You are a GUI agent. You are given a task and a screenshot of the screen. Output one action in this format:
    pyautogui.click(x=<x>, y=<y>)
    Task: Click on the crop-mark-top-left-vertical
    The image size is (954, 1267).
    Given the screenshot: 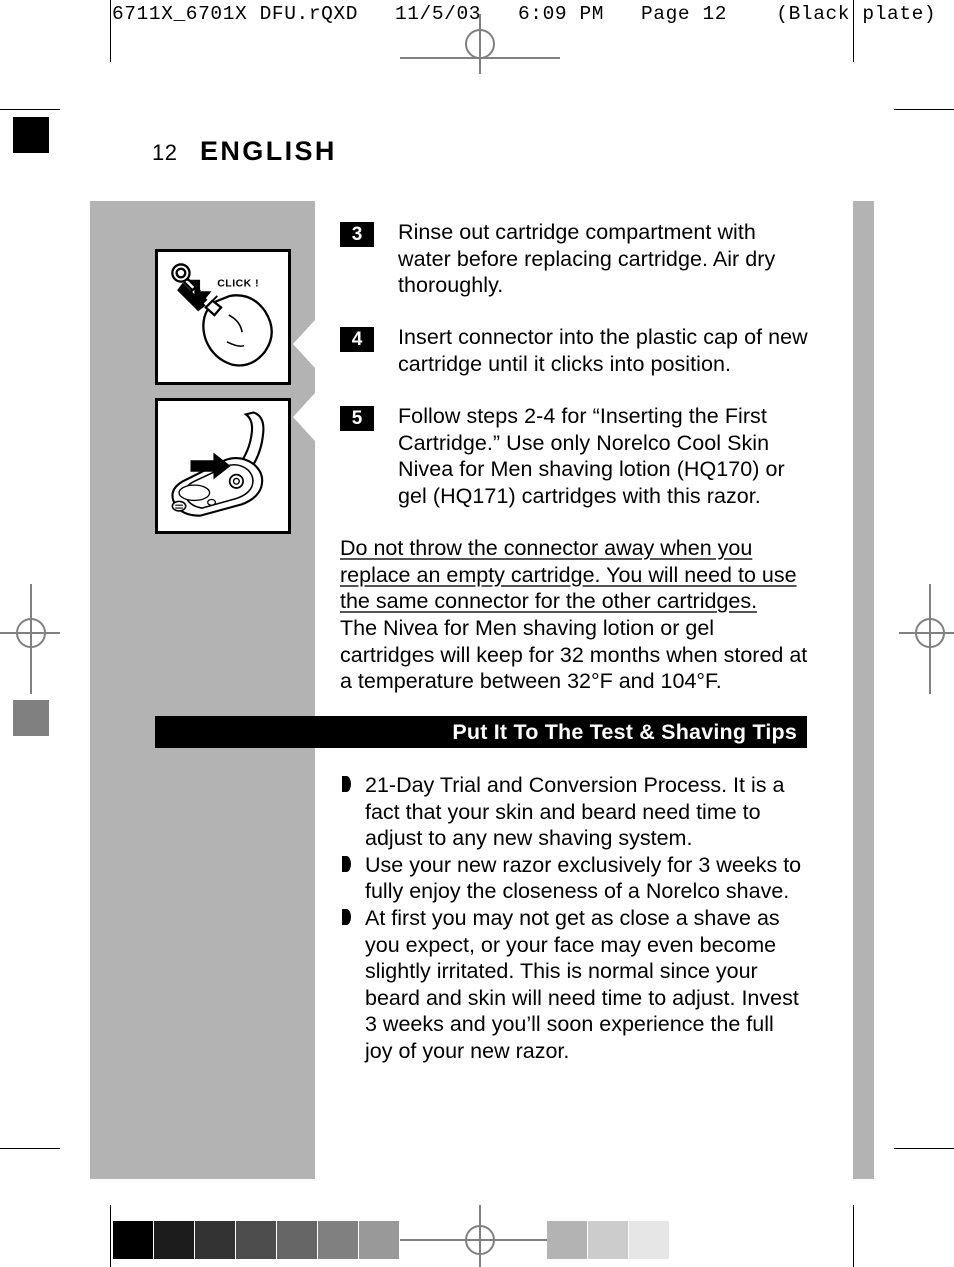 What is the action you would take?
    pyautogui.click(x=110, y=31)
    